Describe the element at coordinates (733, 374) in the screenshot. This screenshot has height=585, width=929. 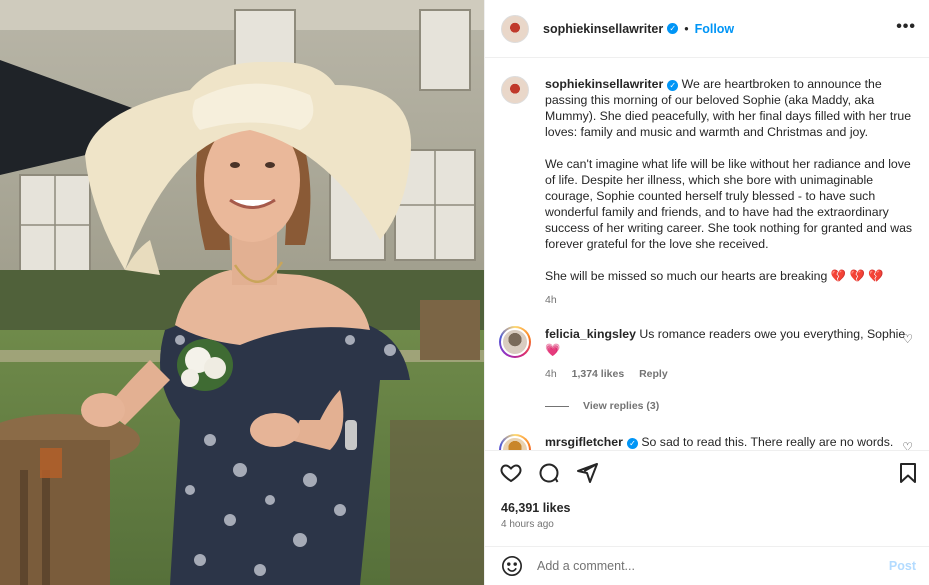
I see `comment-meta: 4h 1,374 likes Reply` at that location.